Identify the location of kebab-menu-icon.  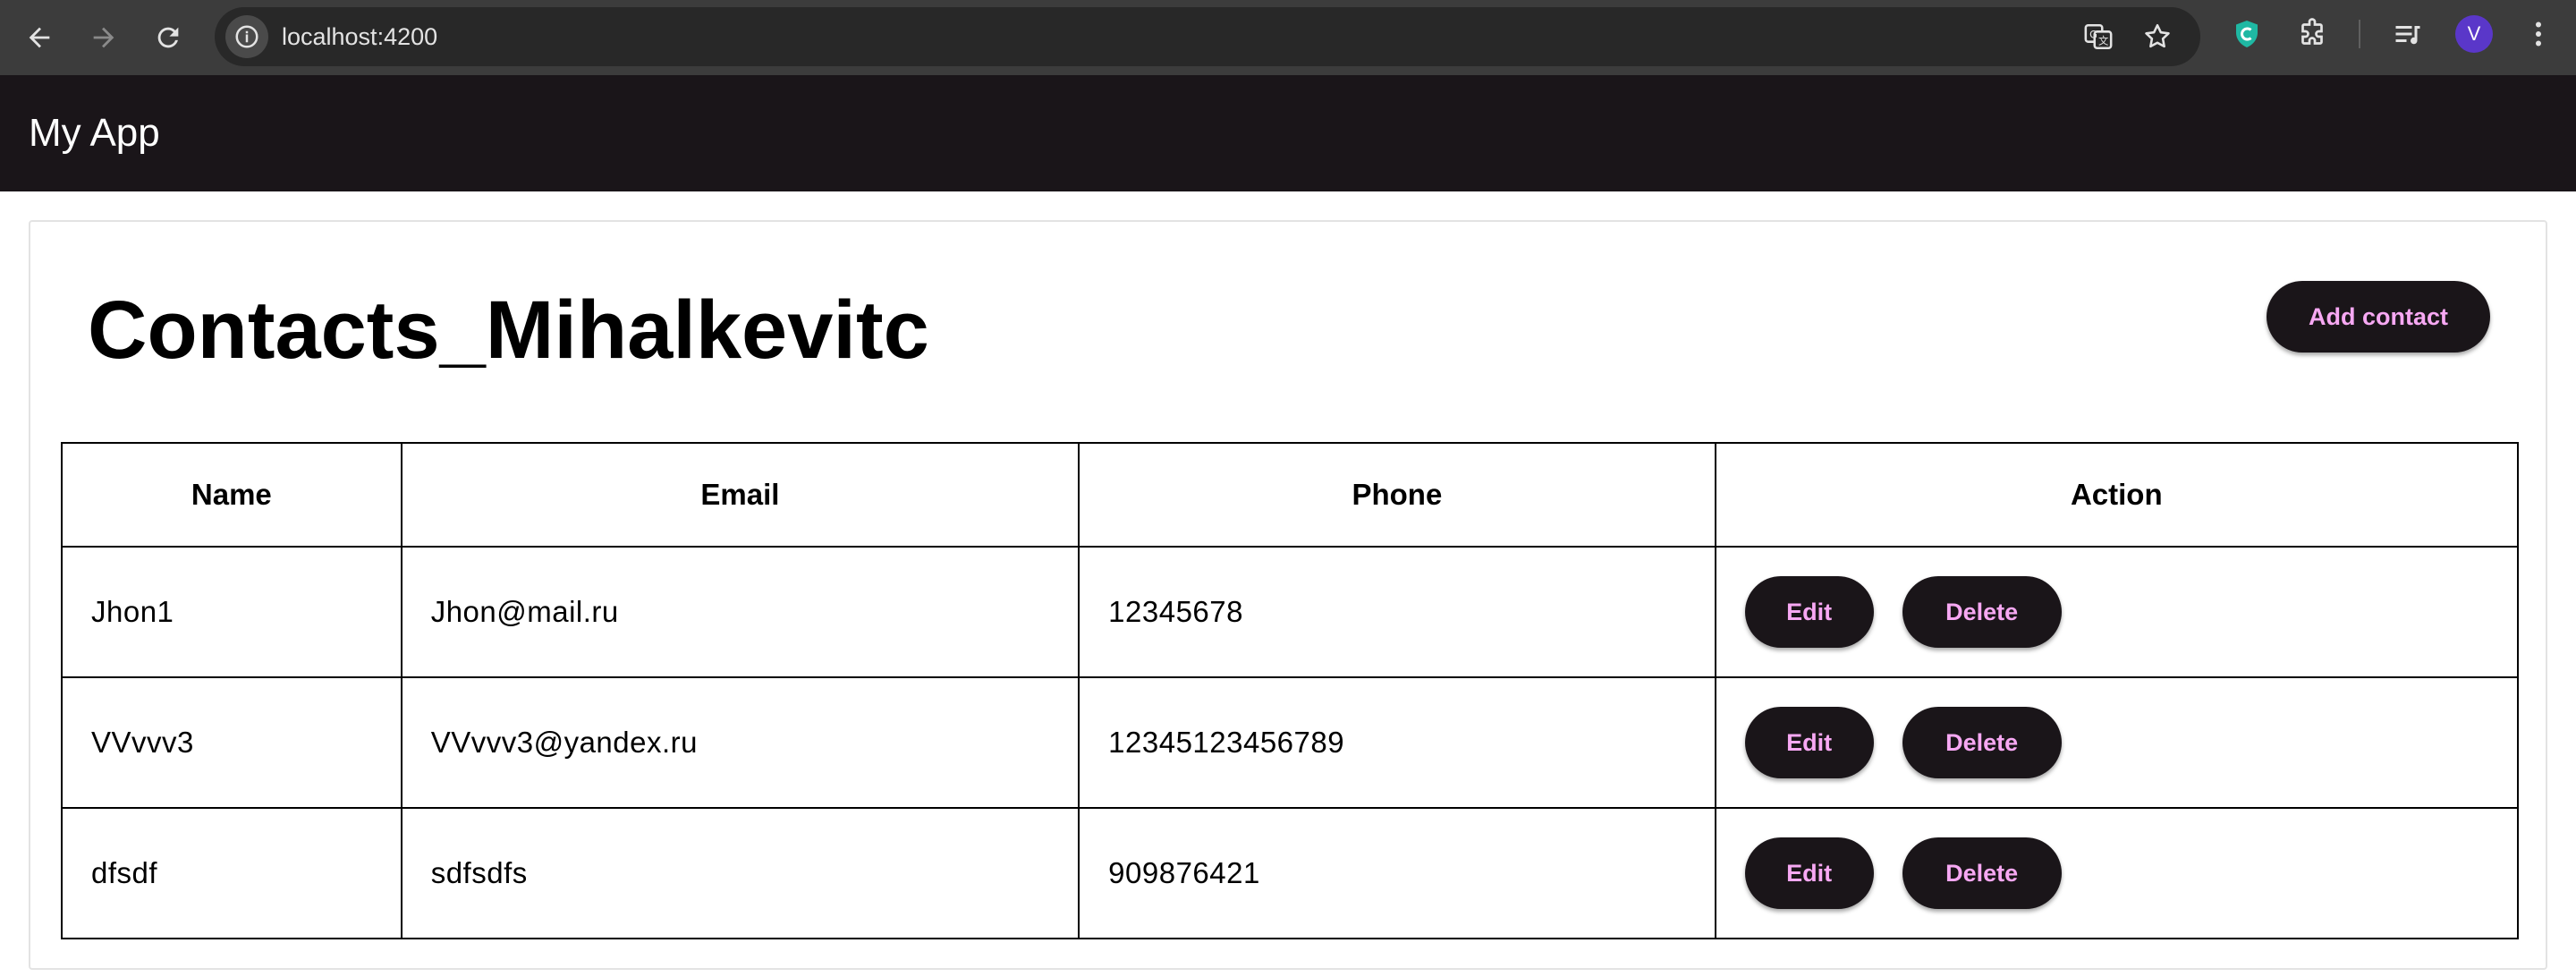
(2538, 34).